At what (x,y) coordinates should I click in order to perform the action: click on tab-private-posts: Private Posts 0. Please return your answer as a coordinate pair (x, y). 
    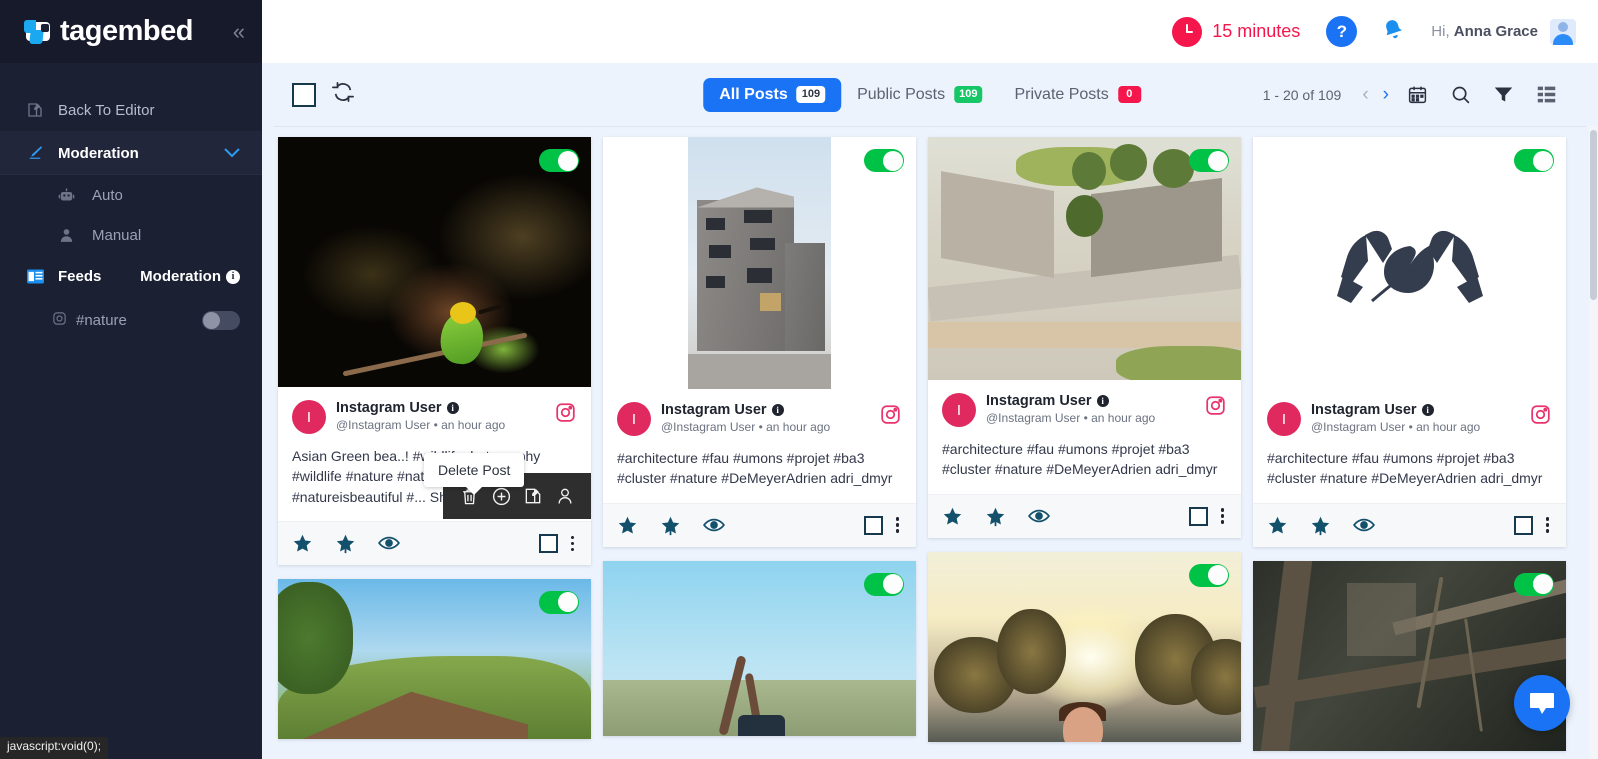
    Looking at the image, I should click on (1077, 95).